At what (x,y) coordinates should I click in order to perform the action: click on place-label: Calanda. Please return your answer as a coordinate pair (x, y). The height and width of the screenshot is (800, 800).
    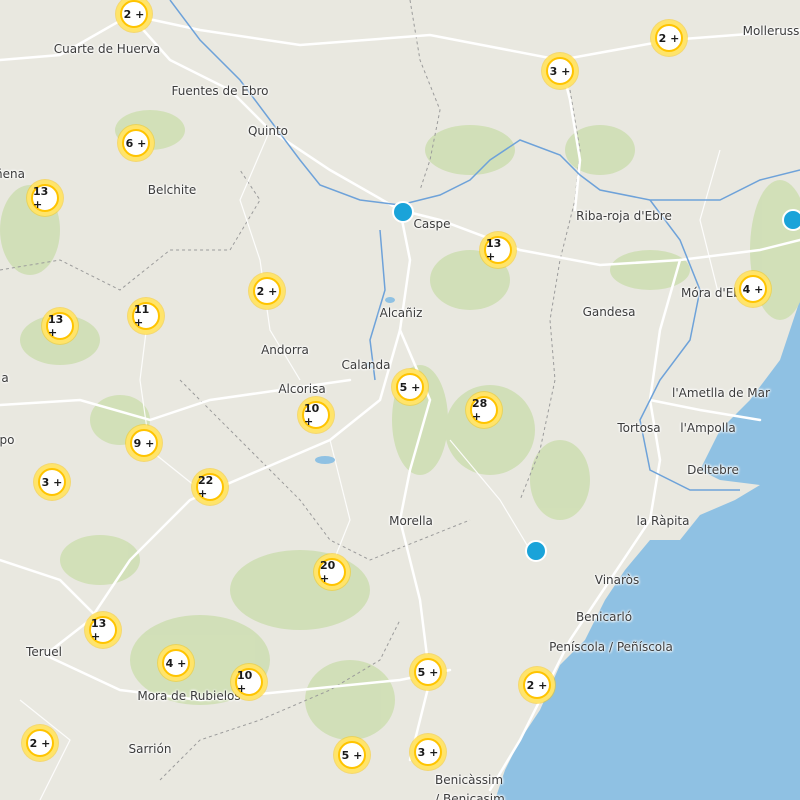
    Looking at the image, I should click on (366, 365).